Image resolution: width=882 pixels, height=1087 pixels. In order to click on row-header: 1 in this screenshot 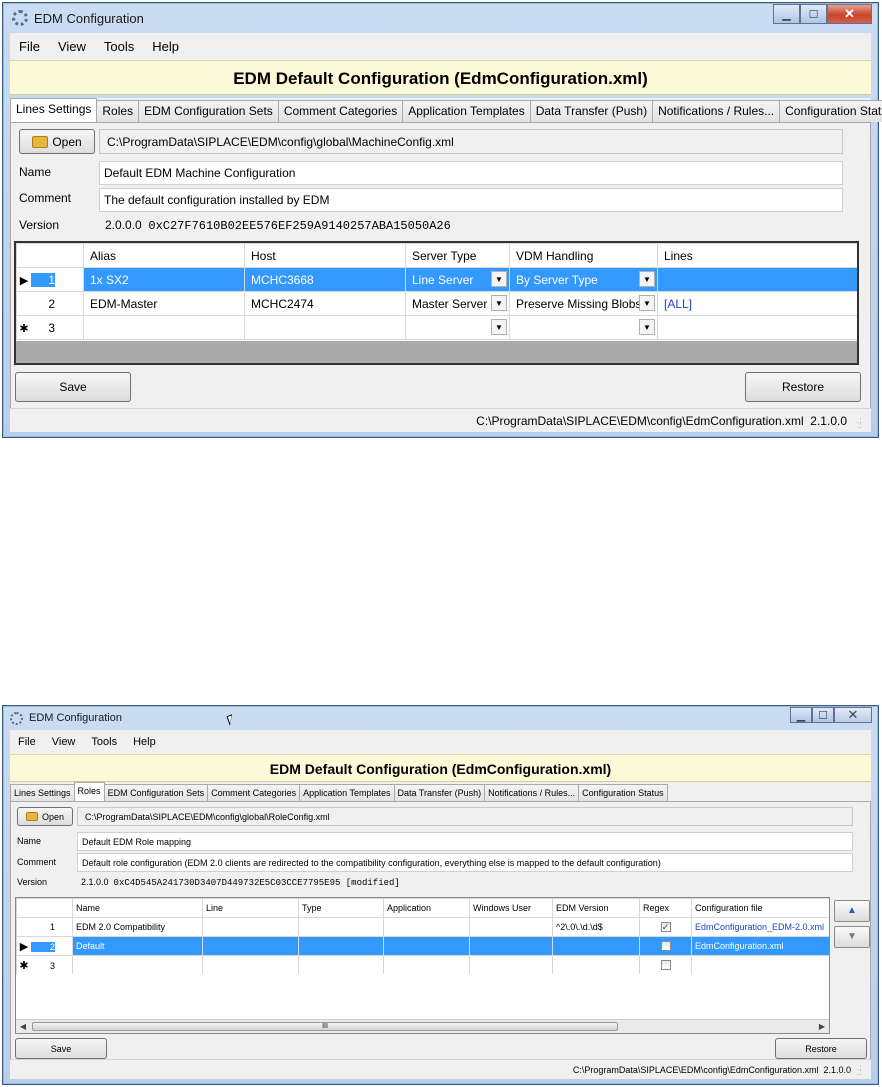, I will do `click(44, 927)`.